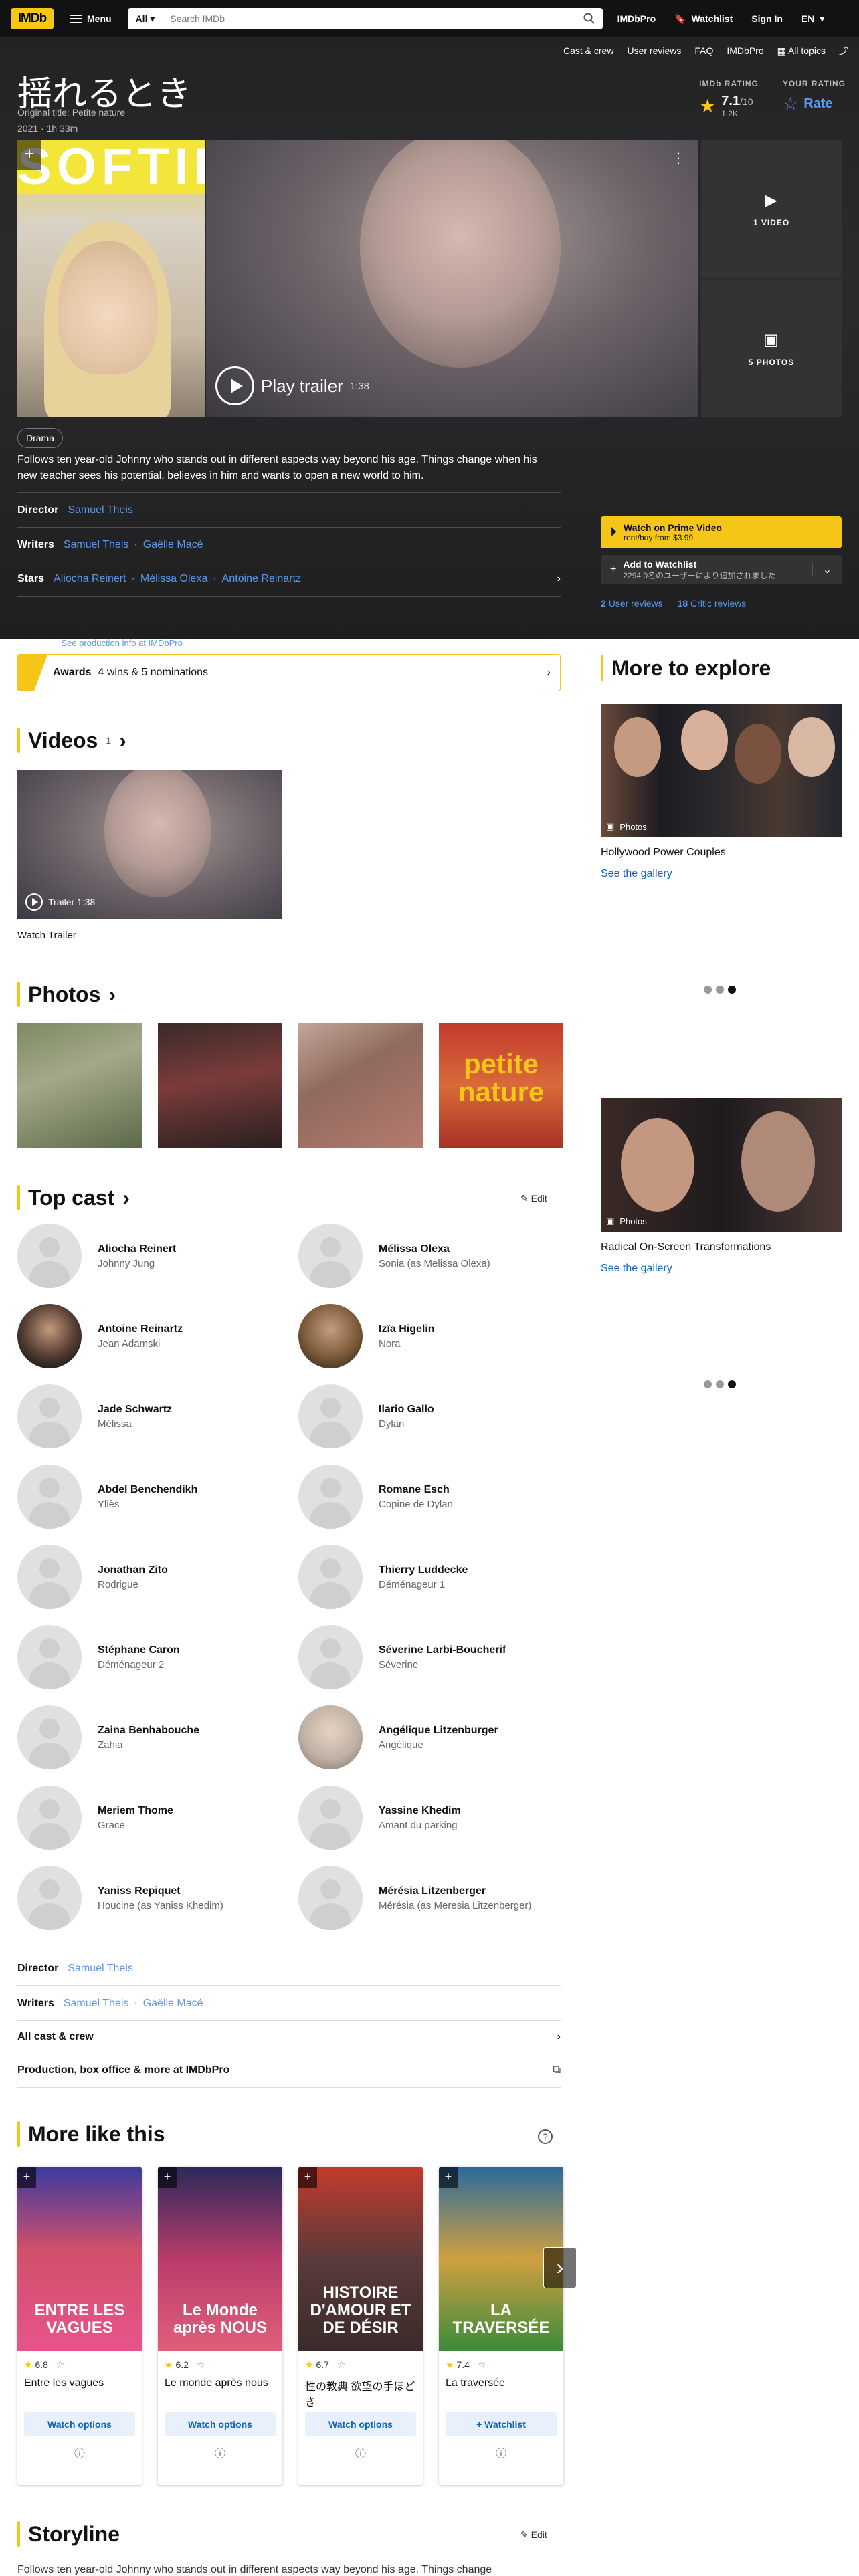  I want to click on cast-member: Abdel Benchendikh Yliès, so click(151, 1497).